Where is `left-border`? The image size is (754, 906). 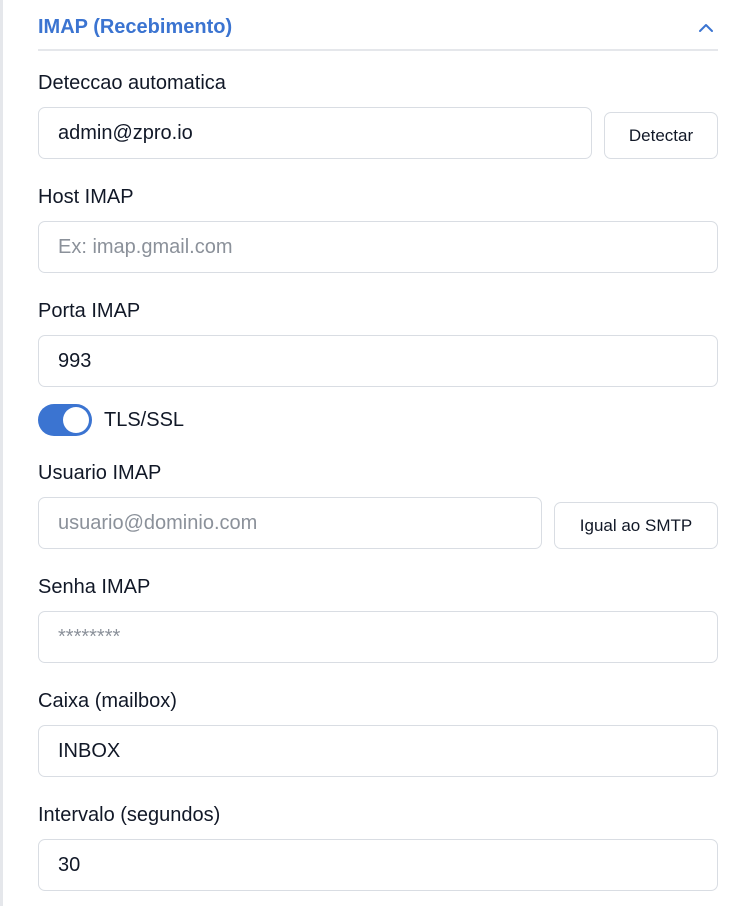 left-border is located at coordinates (1, 453).